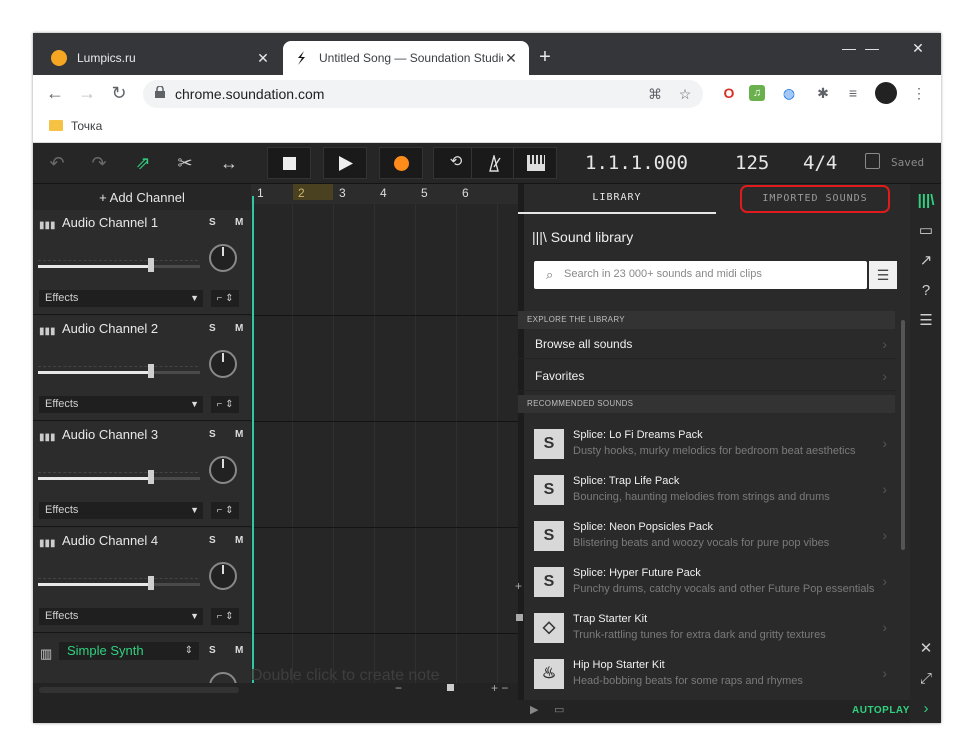  What do you see at coordinates (545, 57) in the screenshot?
I see `new-tab-button: +` at bounding box center [545, 57].